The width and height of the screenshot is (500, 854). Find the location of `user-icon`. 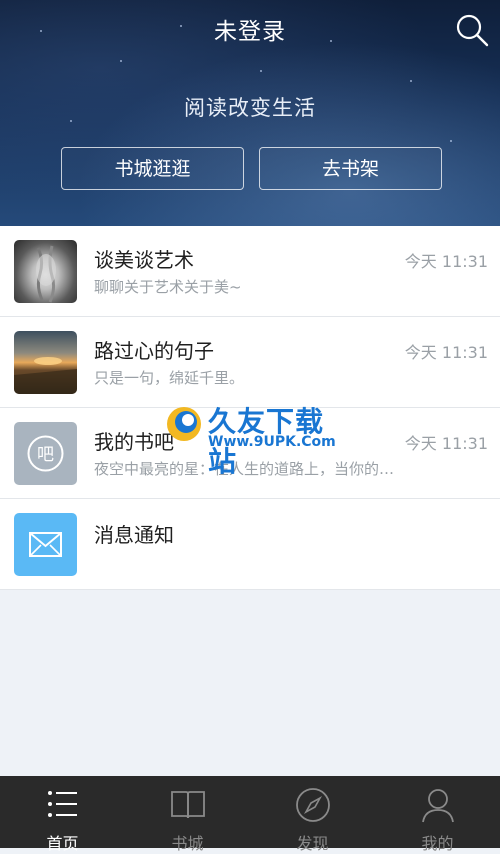

user-icon is located at coordinates (437, 806).